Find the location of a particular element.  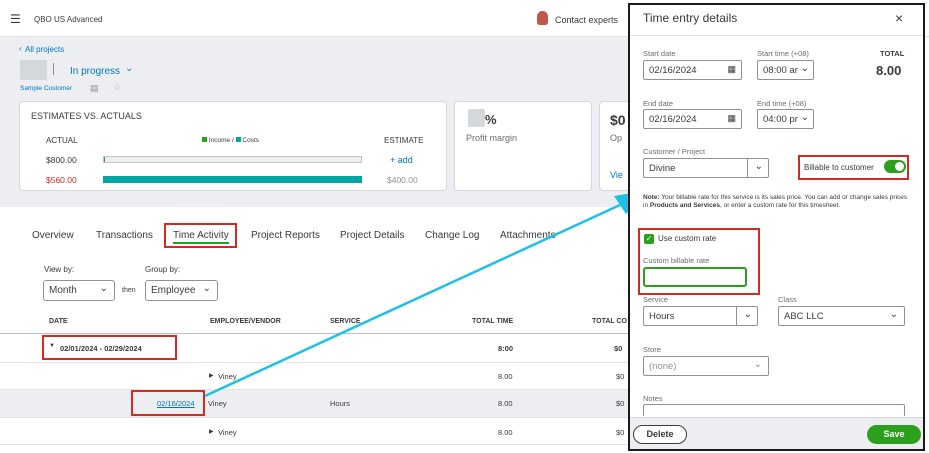

start-date-input: 02/16/2024 ▦ is located at coordinates (692, 70).